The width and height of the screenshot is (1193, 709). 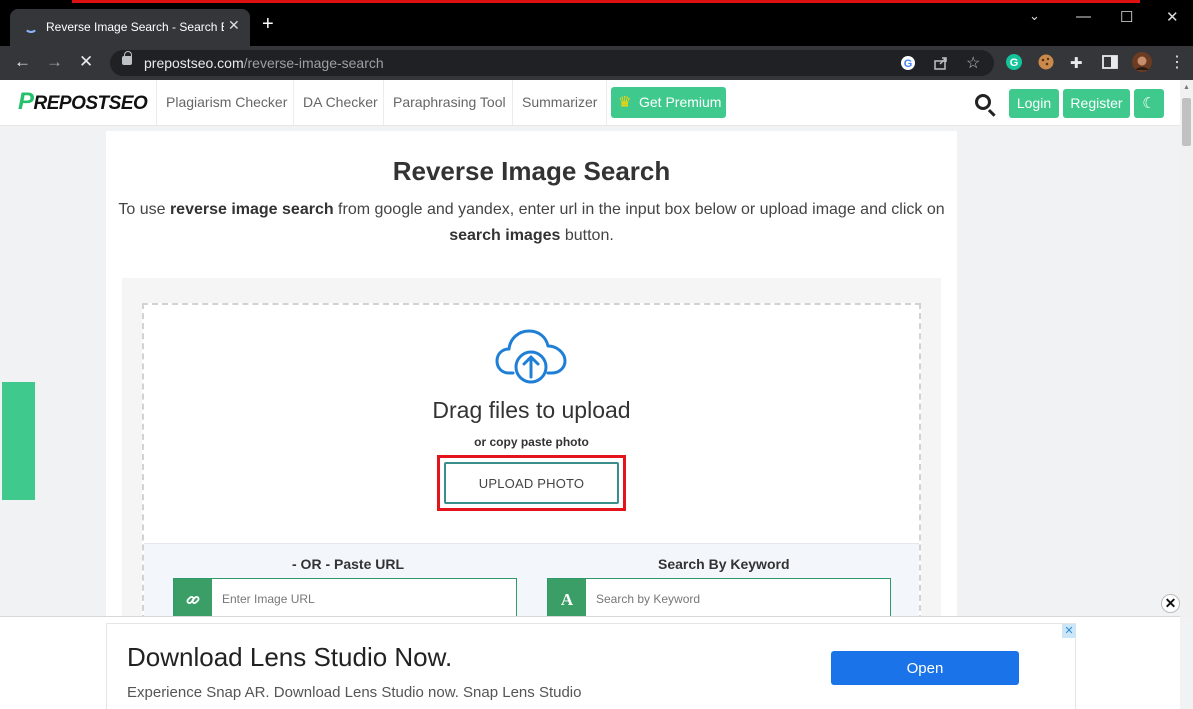 I want to click on dark-mode-moon-icon: ☾, so click(x=1149, y=103).